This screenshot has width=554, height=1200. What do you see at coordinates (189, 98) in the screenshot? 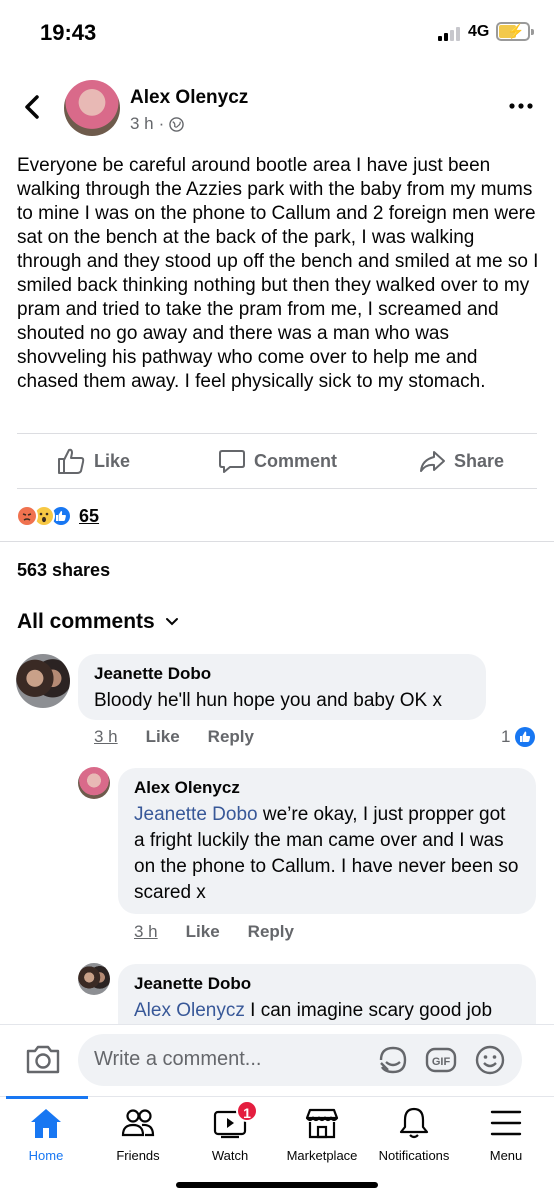
I see `post-author: Alex Olenycz` at bounding box center [189, 98].